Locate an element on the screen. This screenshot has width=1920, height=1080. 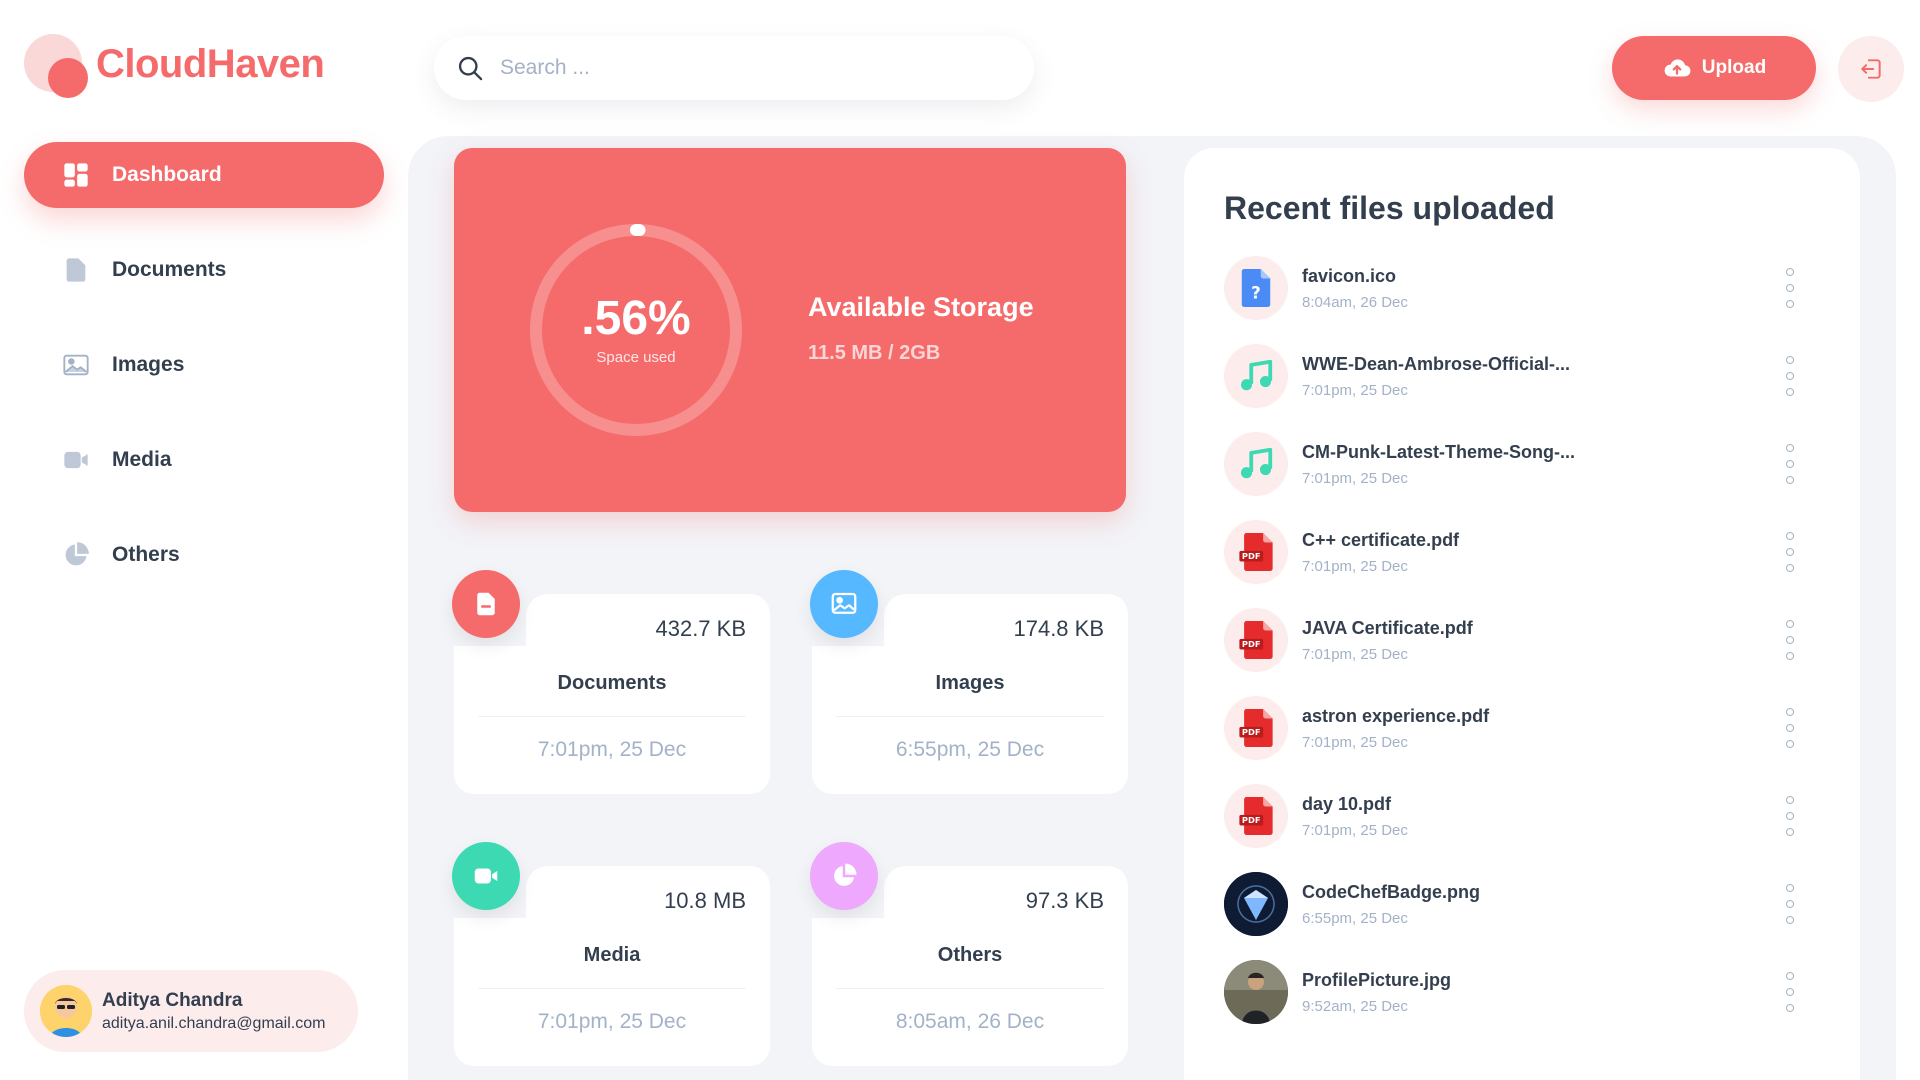
list-item: ProfilePicture.jpg 9:52am, 25 Dec is located at coordinates (1524, 992).